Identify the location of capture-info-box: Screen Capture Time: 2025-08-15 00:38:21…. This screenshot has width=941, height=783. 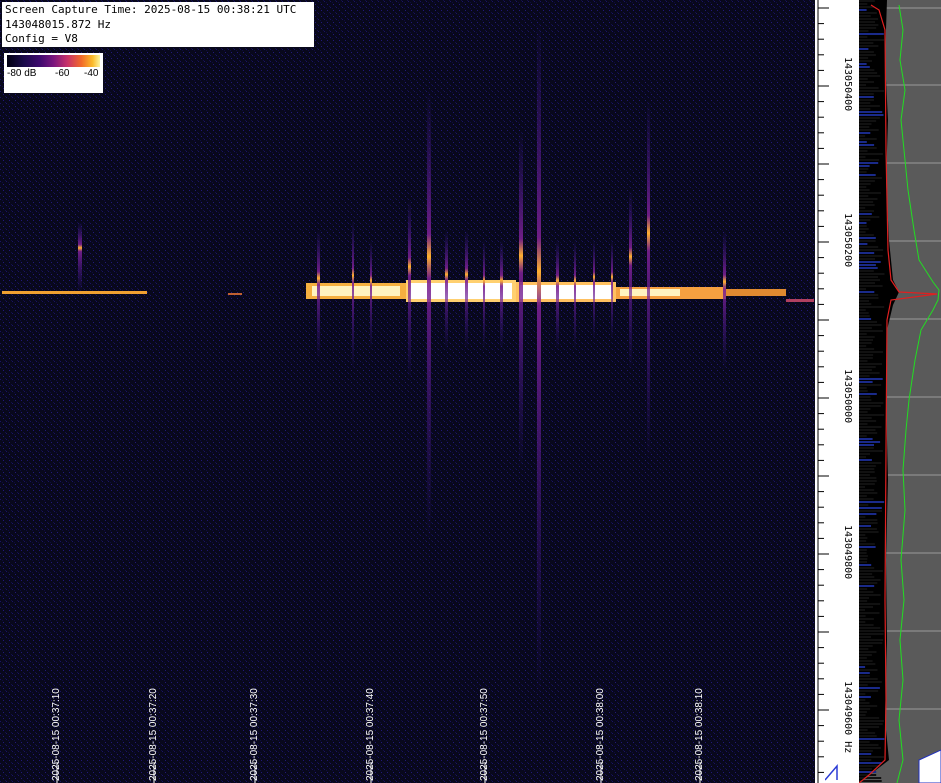
(158, 24).